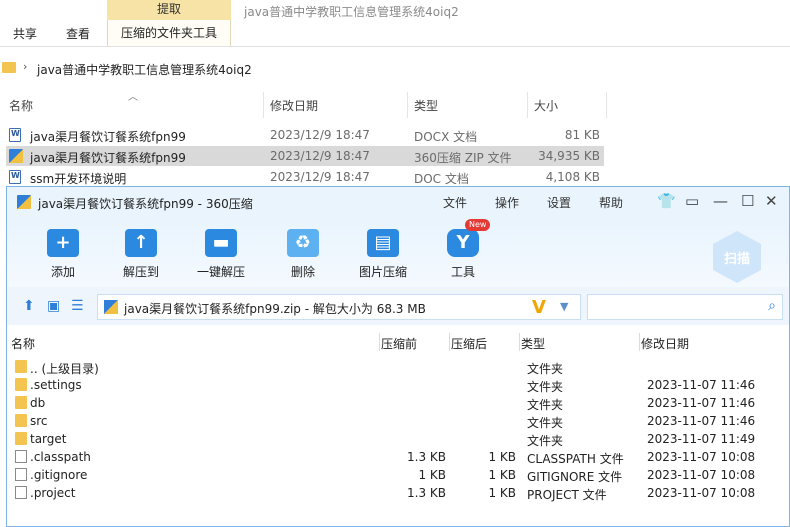 This screenshot has width=790, height=527. What do you see at coordinates (463, 243) in the screenshot?
I see `tools-icon: Y` at bounding box center [463, 243].